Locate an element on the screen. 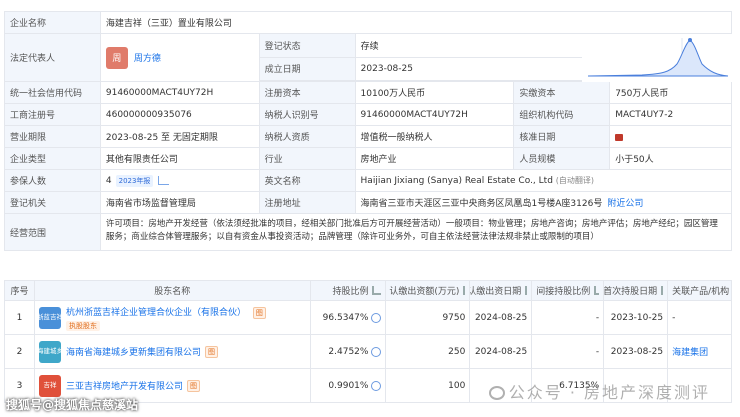 Image resolution: width=740 pixels, height=417 pixels. amount: 250 is located at coordinates (428, 351).